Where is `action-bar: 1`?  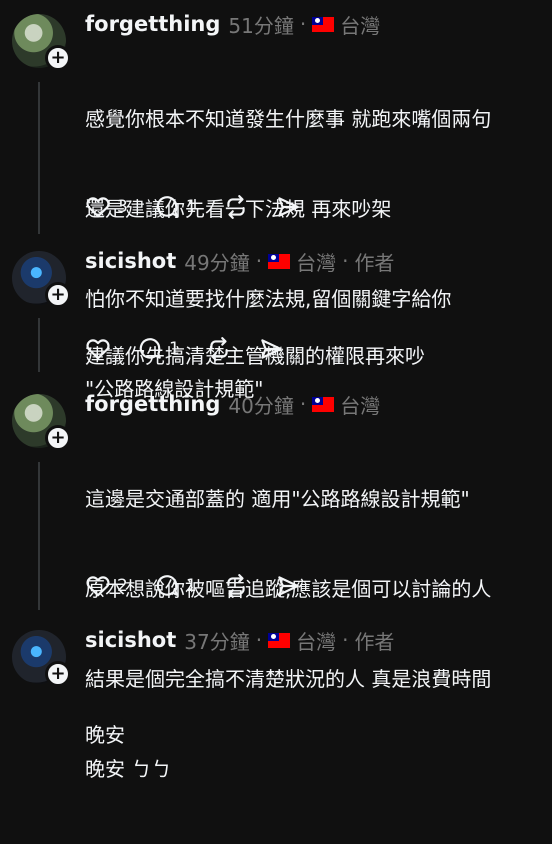
action-bar: 1 is located at coordinates (197, 349).